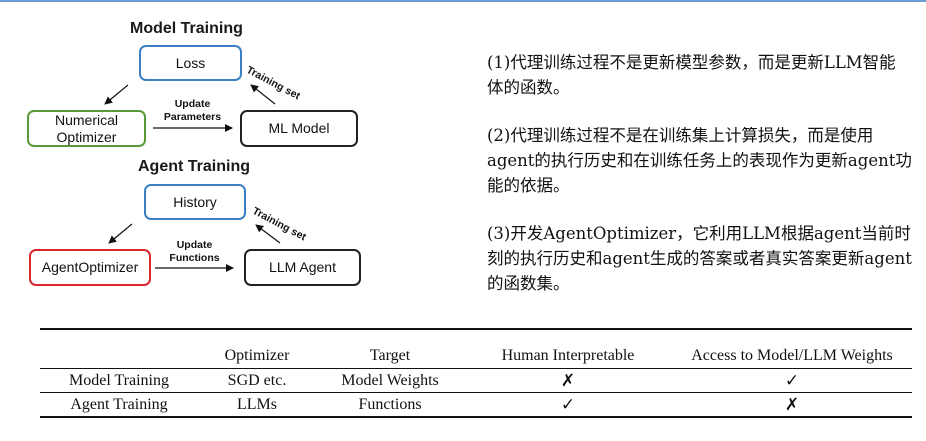 Image resolution: width=926 pixels, height=441 pixels. I want to click on ml-model-box: ML Model, so click(299, 128).